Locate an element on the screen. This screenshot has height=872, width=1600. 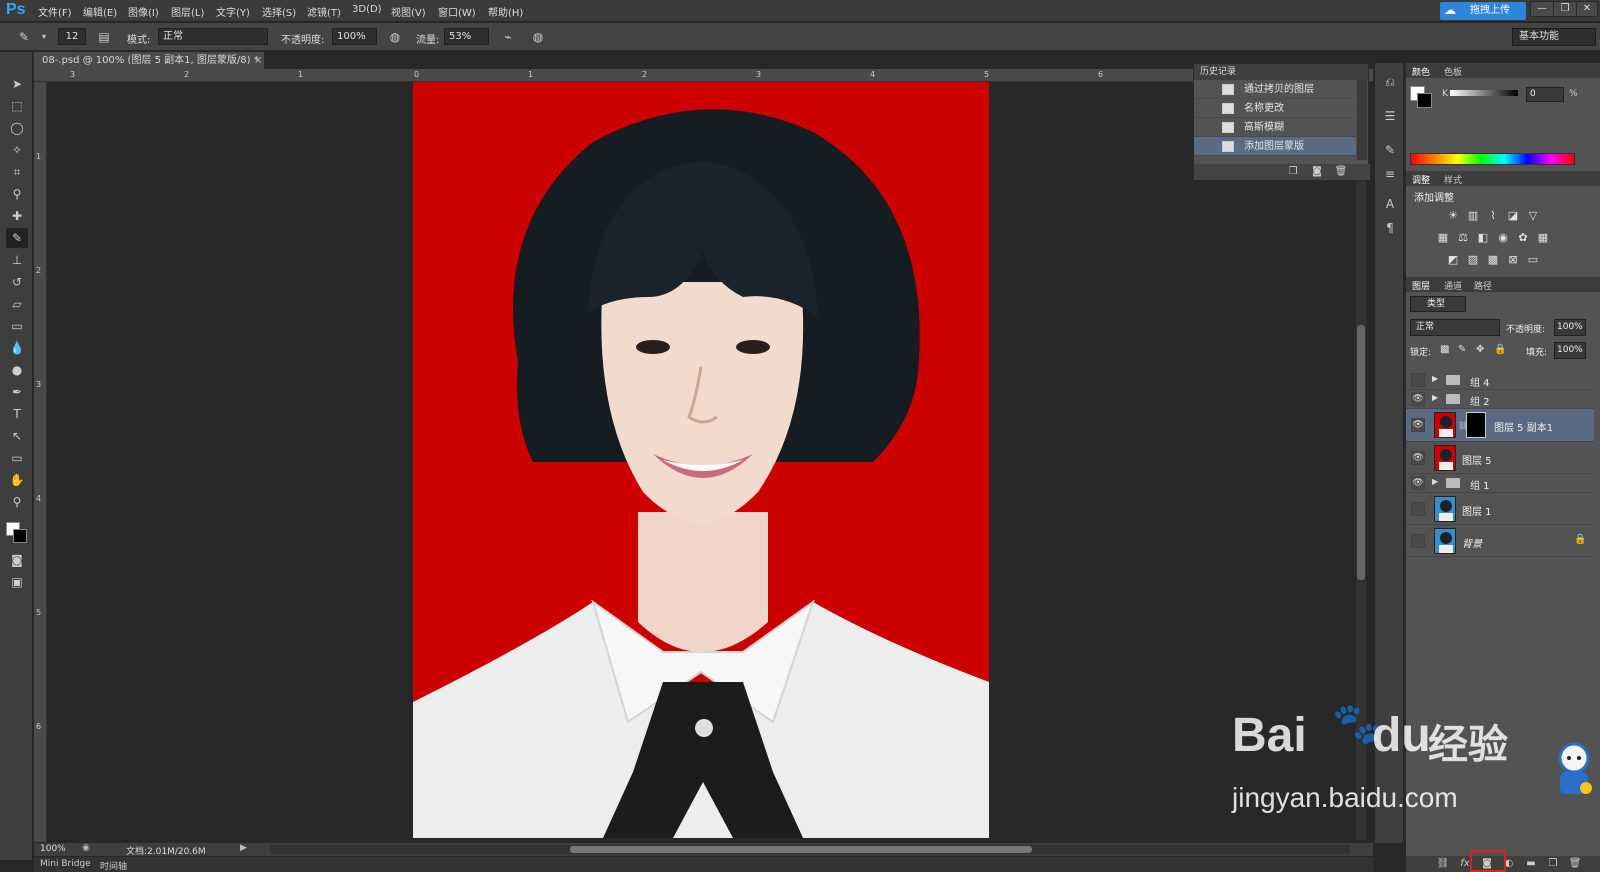
quick-mask-icon: ◙ is located at coordinates (17, 560).